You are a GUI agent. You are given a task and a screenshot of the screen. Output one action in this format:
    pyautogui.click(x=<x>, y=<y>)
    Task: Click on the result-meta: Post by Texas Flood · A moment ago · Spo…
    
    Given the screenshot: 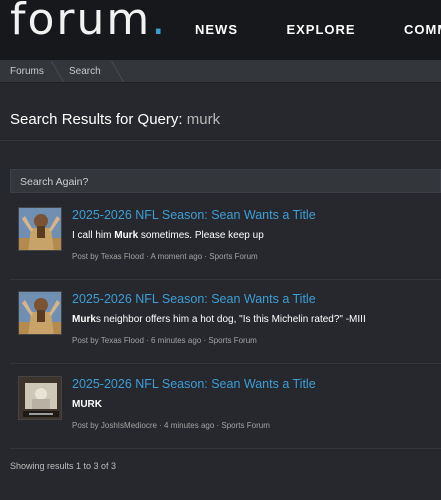 What is the action you would take?
    pyautogui.click(x=165, y=256)
    